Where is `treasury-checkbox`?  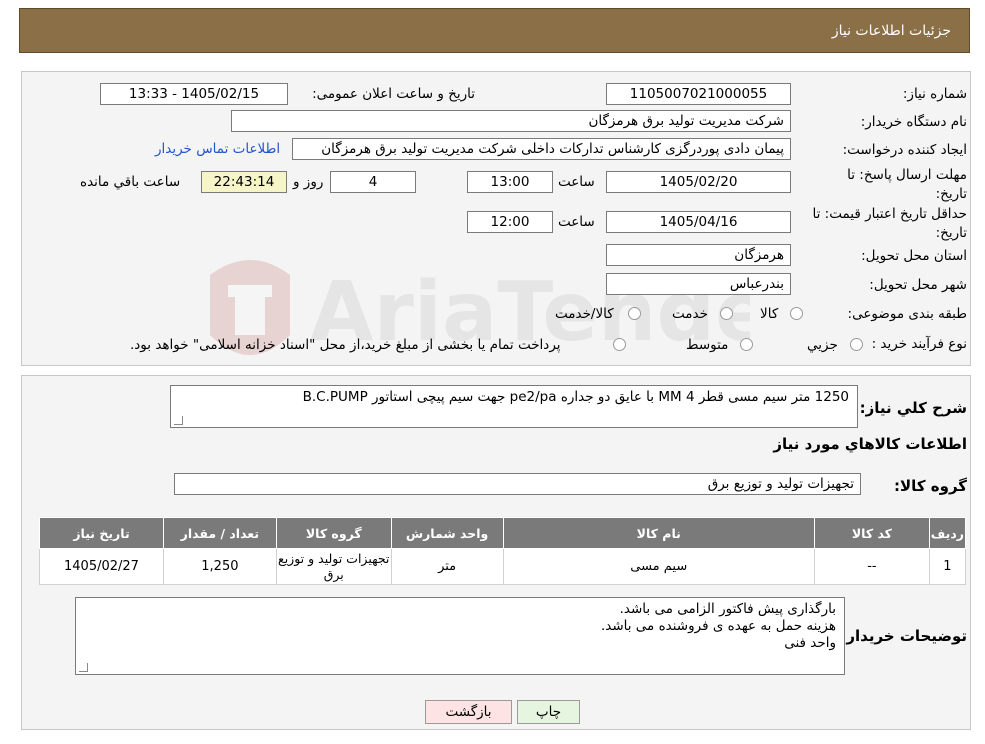
treasury-checkbox is located at coordinates (619, 344).